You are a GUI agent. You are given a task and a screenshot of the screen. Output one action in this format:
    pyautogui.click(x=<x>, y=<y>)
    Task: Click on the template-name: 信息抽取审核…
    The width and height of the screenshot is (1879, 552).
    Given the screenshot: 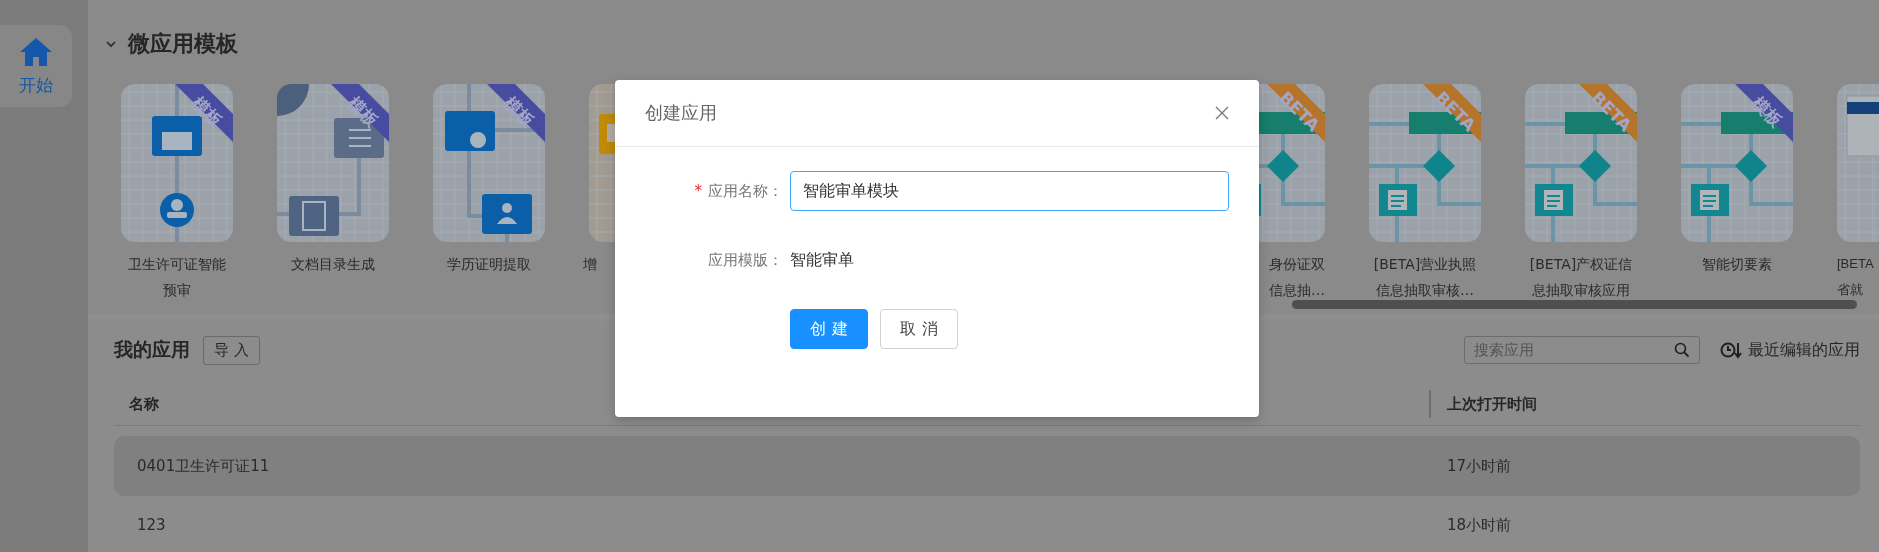 What is the action you would take?
    pyautogui.click(x=1425, y=290)
    